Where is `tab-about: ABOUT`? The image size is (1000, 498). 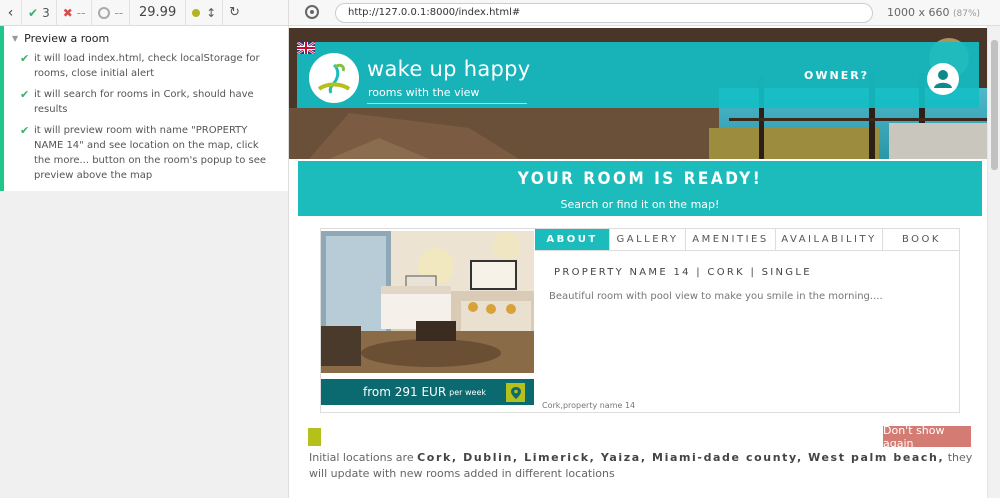
tab-about: ABOUT is located at coordinates (572, 239).